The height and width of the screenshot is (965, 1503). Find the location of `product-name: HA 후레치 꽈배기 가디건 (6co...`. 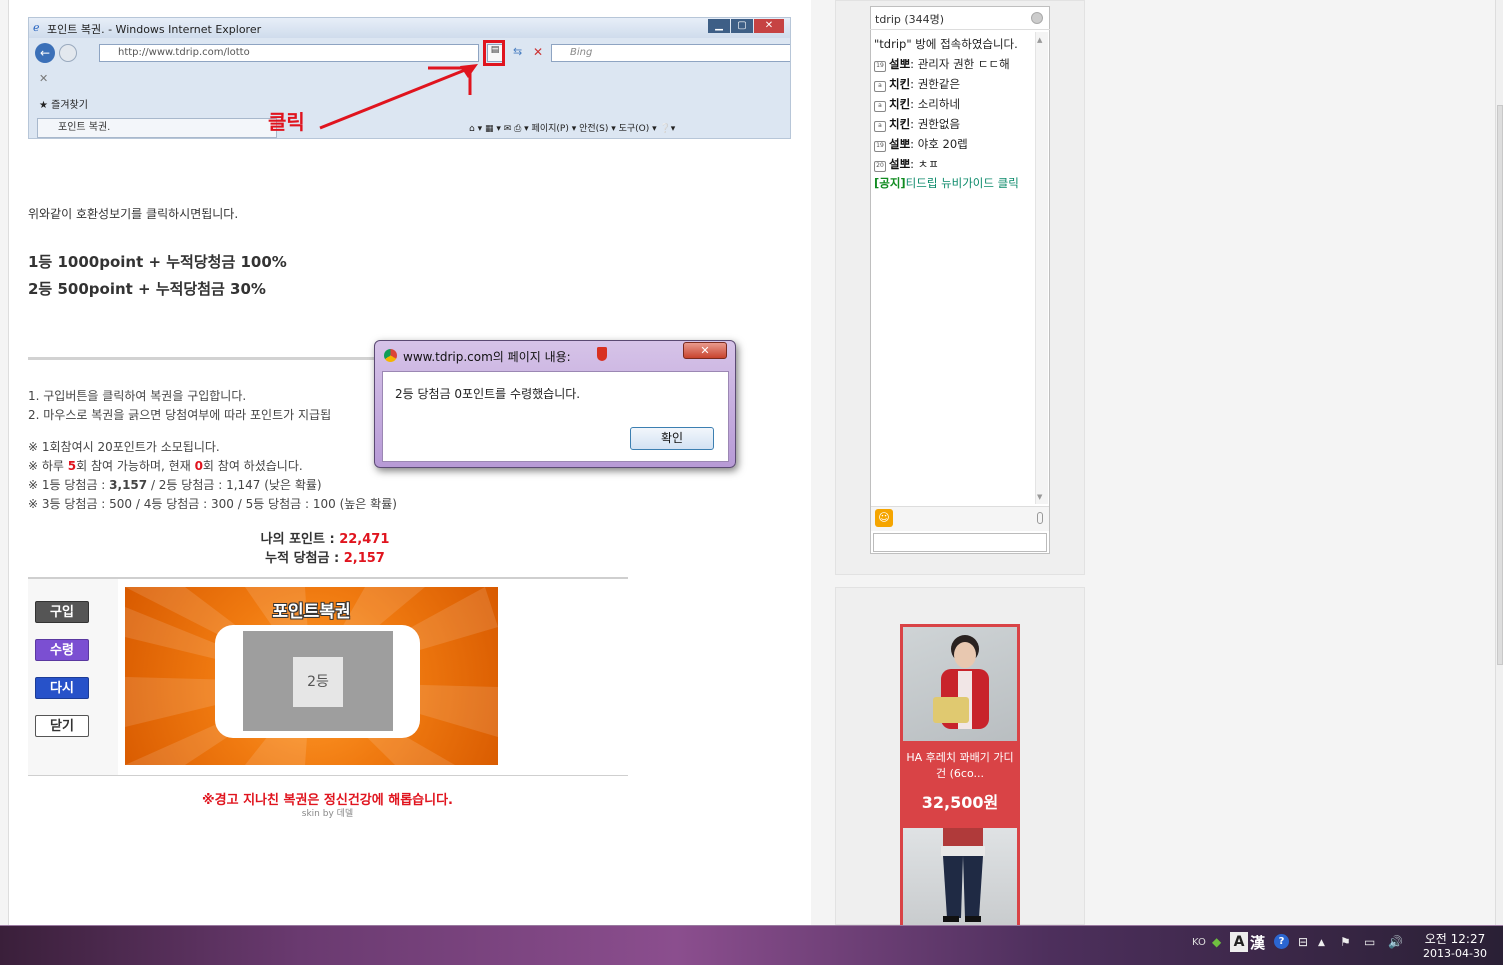

product-name: HA 후레치 꽈배기 가디건 (6co... is located at coordinates (960, 766).